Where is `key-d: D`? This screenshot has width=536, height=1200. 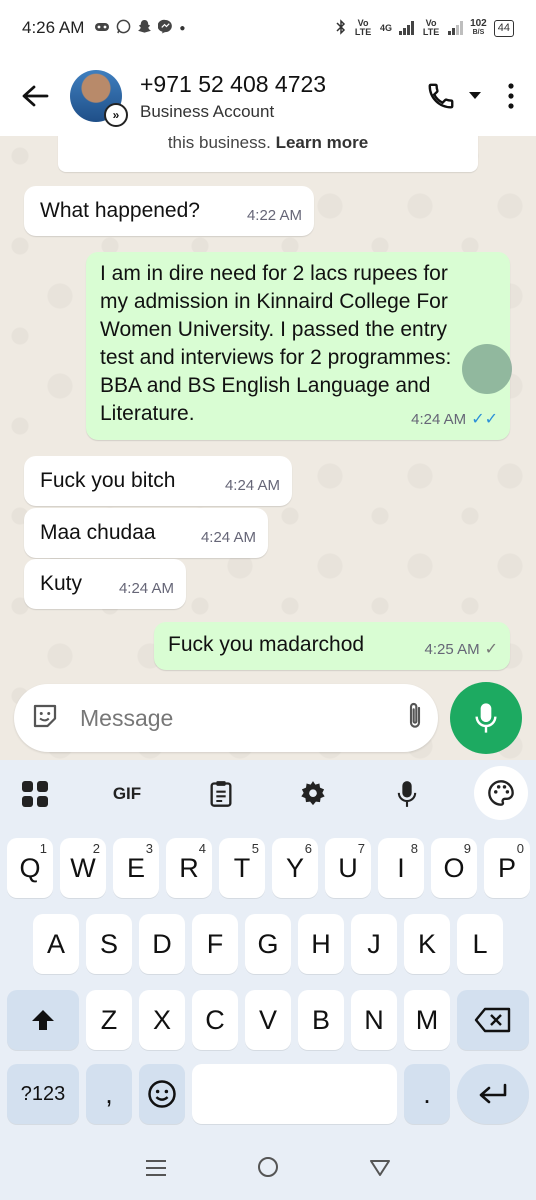
key-d: D is located at coordinates (162, 944).